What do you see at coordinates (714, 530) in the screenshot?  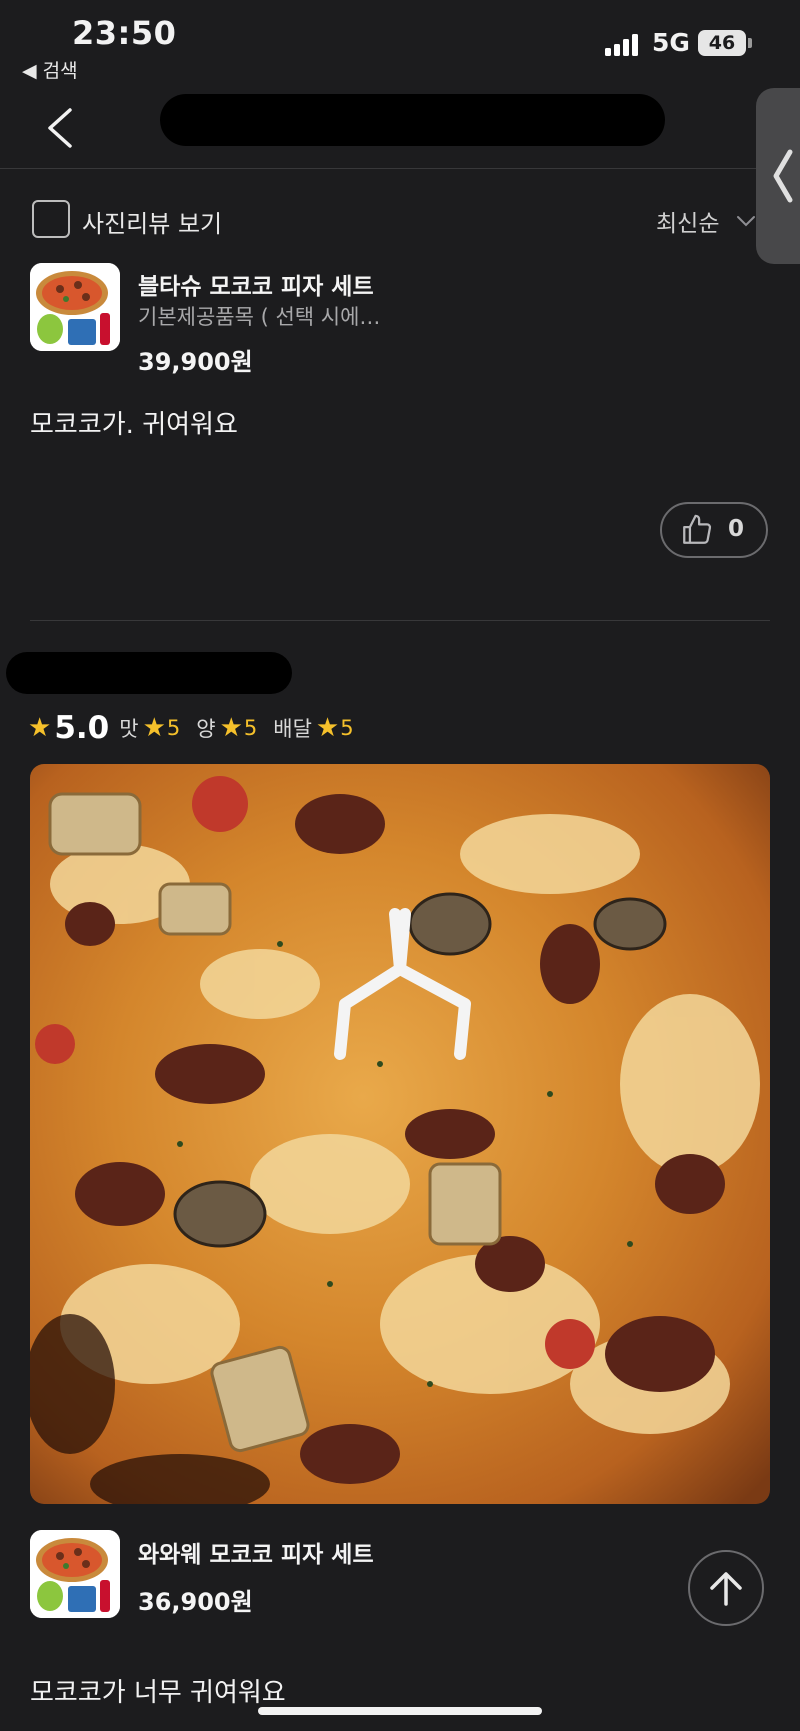 I see `like-button` at bounding box center [714, 530].